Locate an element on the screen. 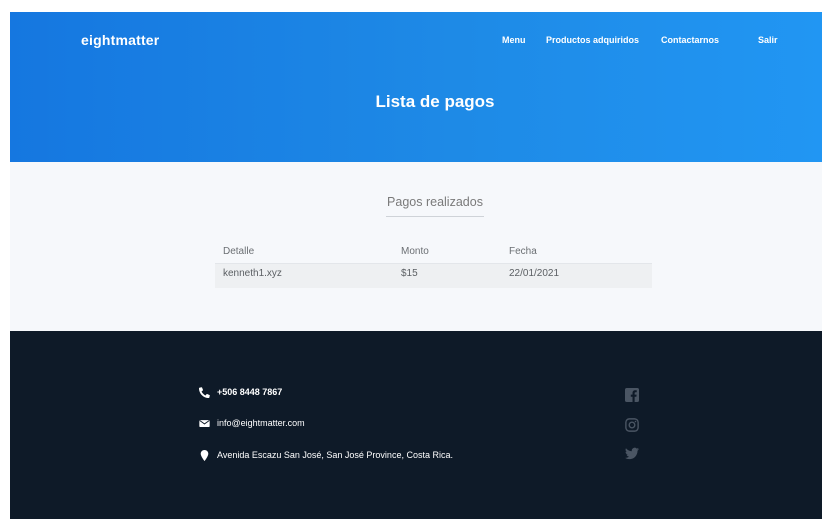 This screenshot has height=519, width=822. contact-phone: +506 8448 7867 is located at coordinates (240, 392).